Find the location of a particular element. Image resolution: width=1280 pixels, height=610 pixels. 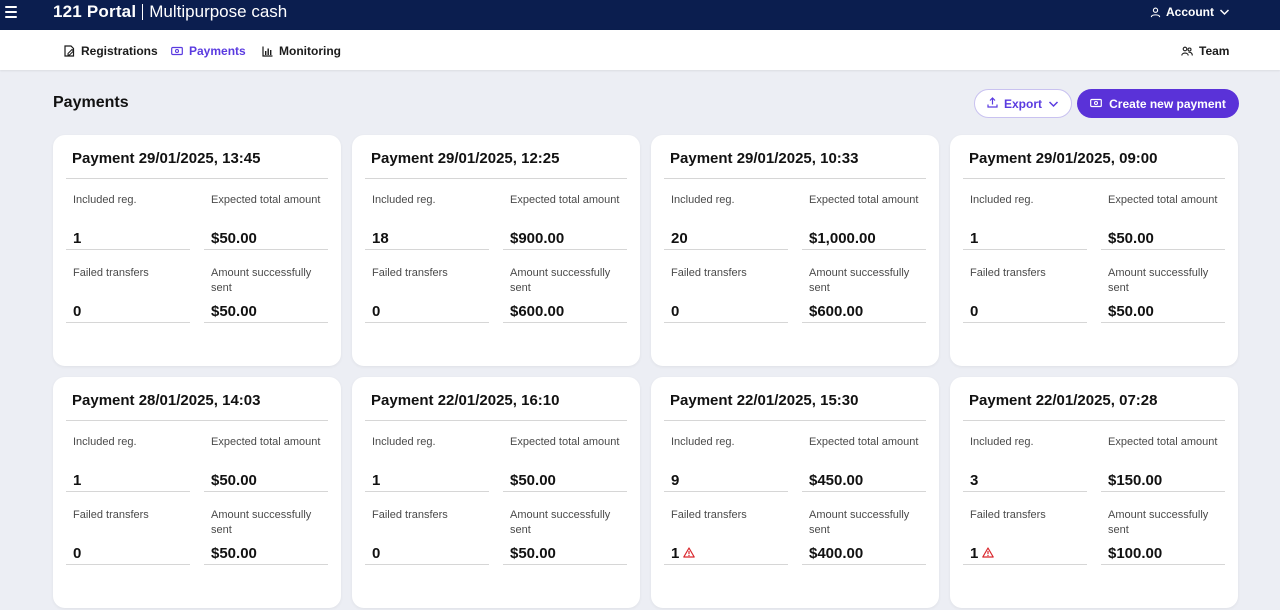

monitoring-icon is located at coordinates (267, 51).